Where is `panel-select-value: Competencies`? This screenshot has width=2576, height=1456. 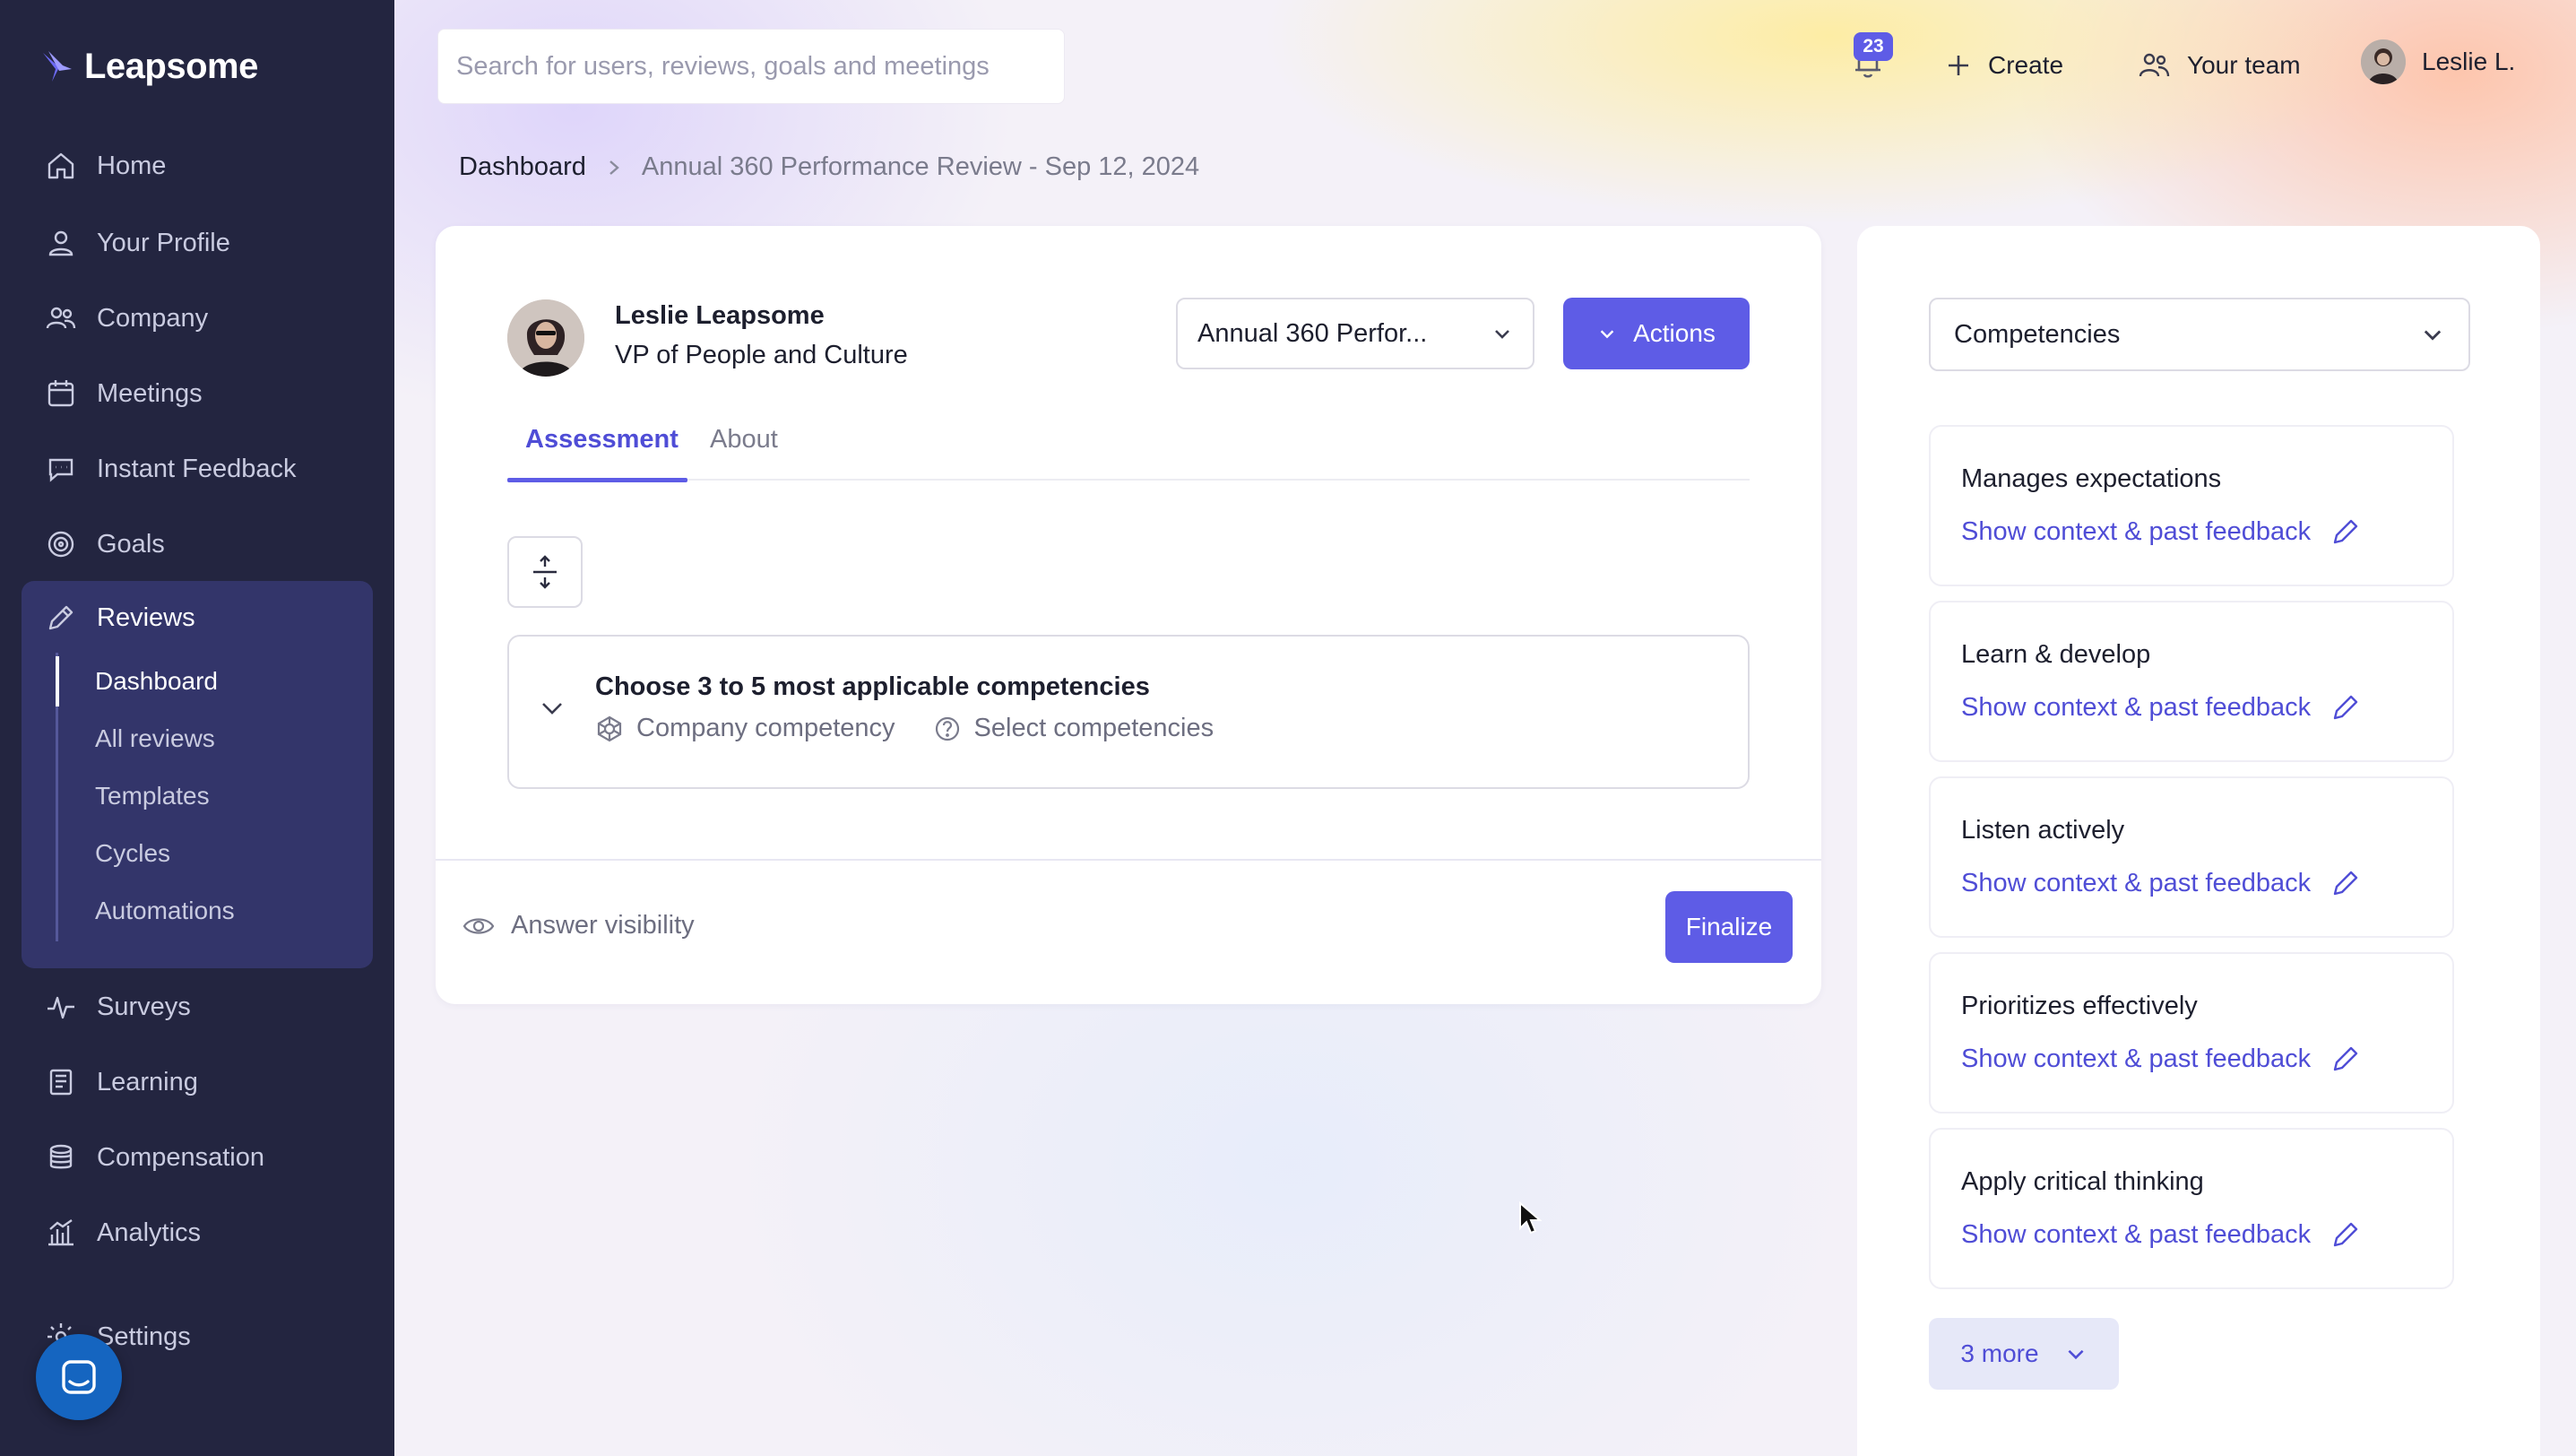
panel-select-value: Competencies is located at coordinates (2037, 334).